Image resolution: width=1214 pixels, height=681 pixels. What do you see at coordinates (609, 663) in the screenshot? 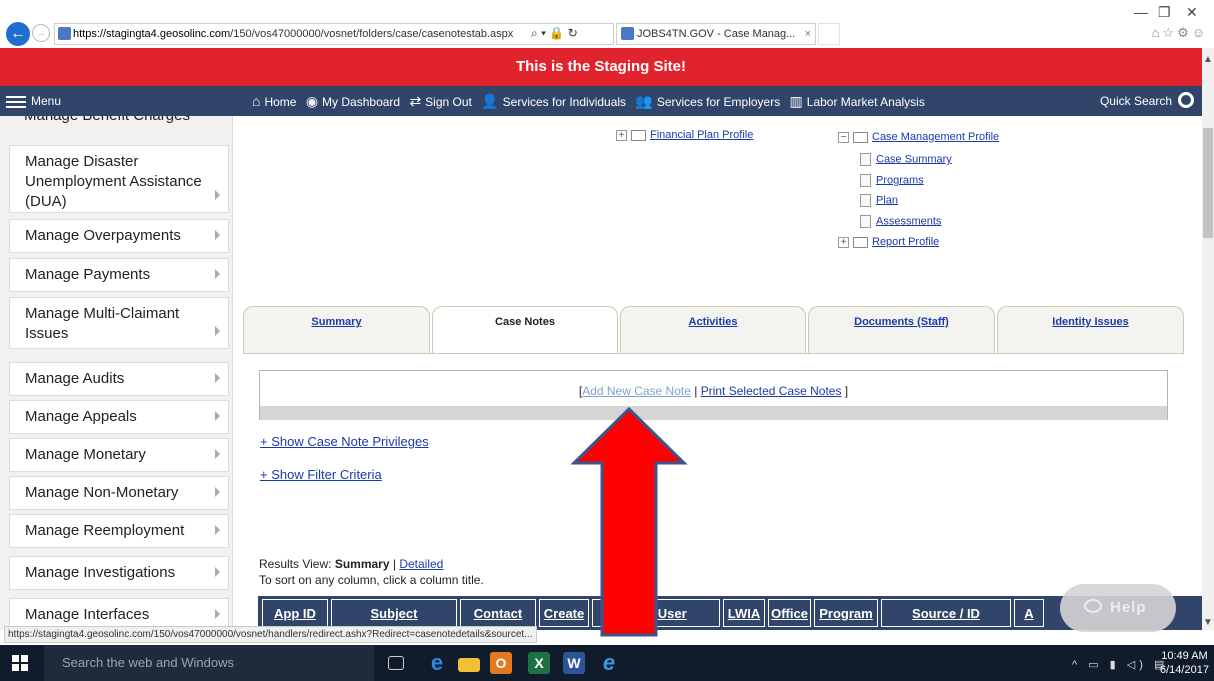
I see `internet-explorer-icon: e` at bounding box center [609, 663].